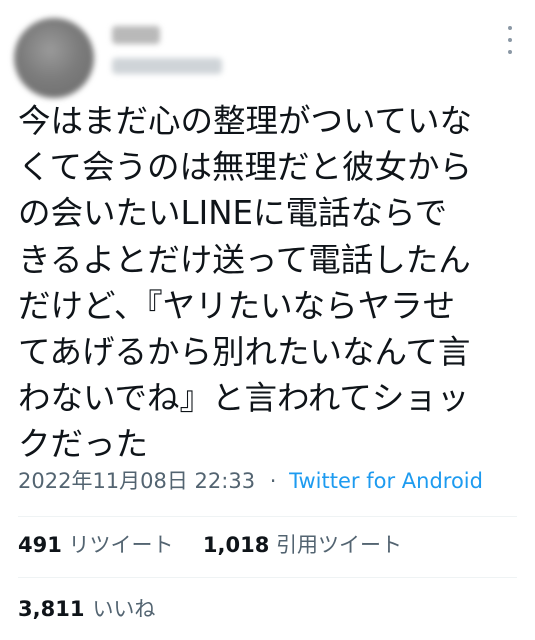 The image size is (535, 640). I want to click on tweet-line: くて会うのは無理だと彼女から, so click(245, 167).